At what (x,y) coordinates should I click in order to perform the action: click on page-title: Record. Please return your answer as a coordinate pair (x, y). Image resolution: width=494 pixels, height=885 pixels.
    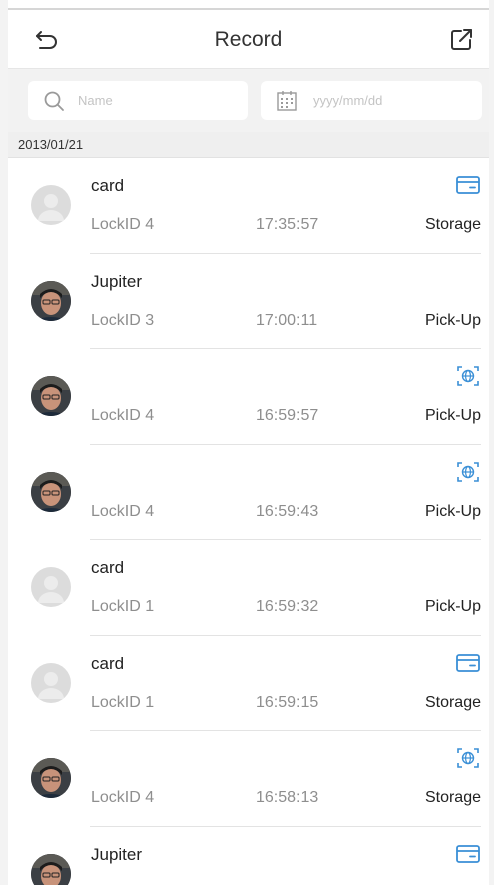
    Looking at the image, I should click on (248, 39).